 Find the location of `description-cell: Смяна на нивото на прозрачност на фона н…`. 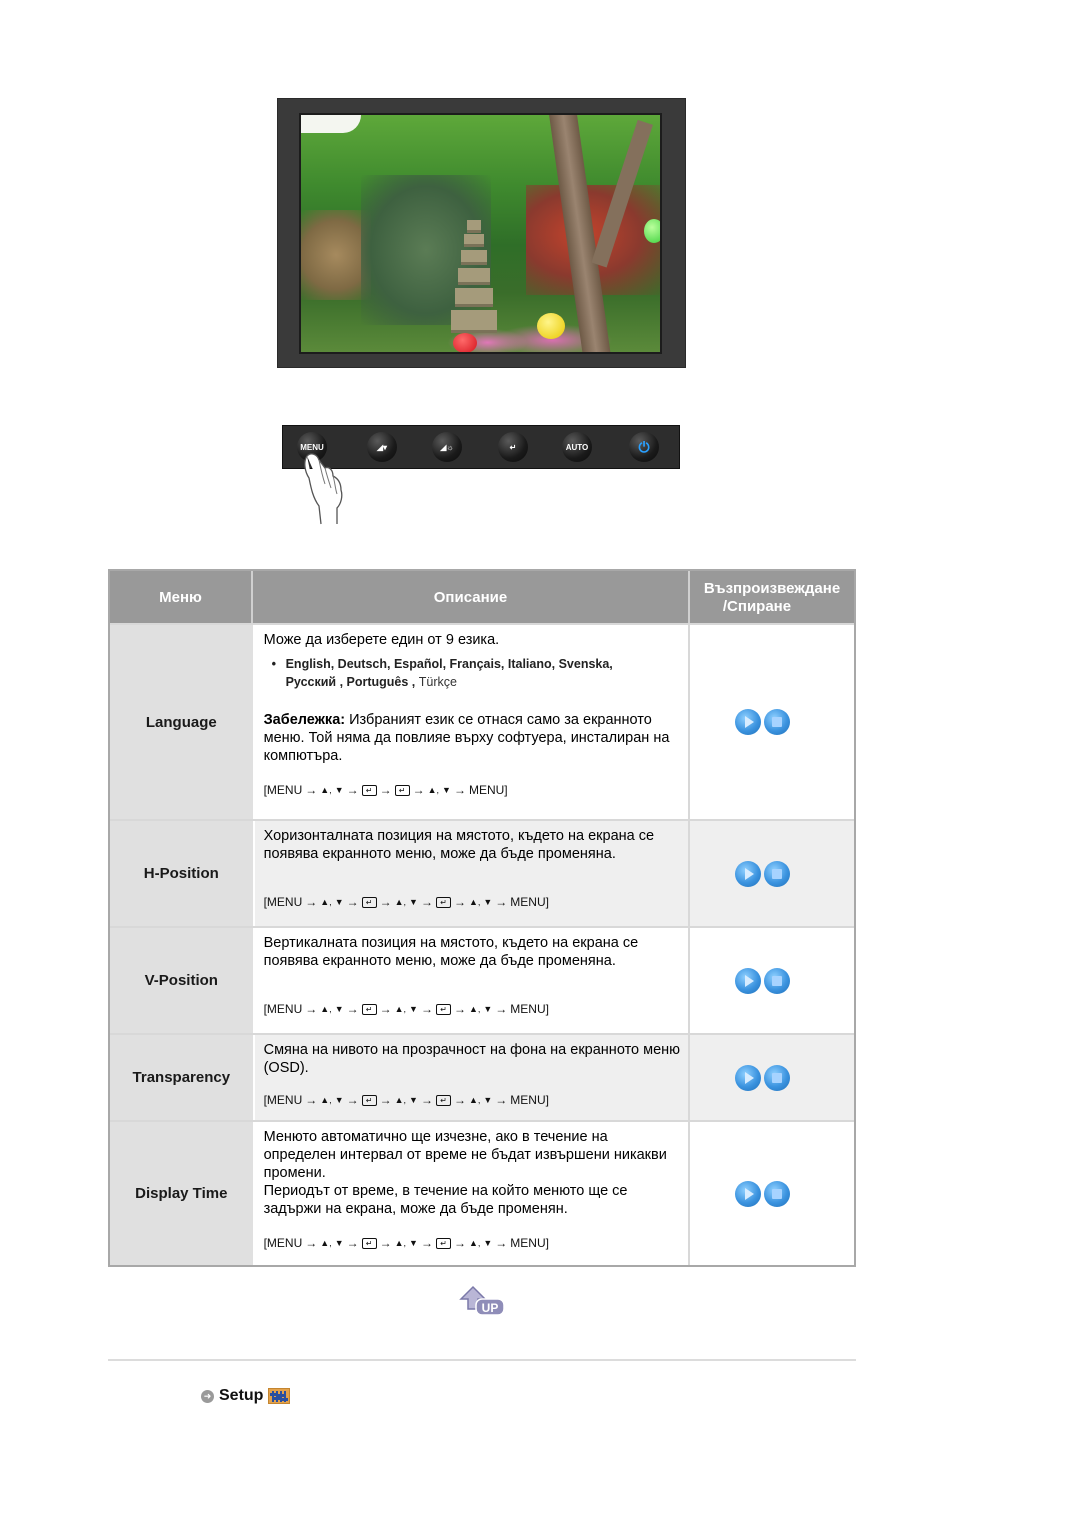

description-cell: Смяна на нивото на прозрачност на фона н… is located at coordinates (472, 1077).